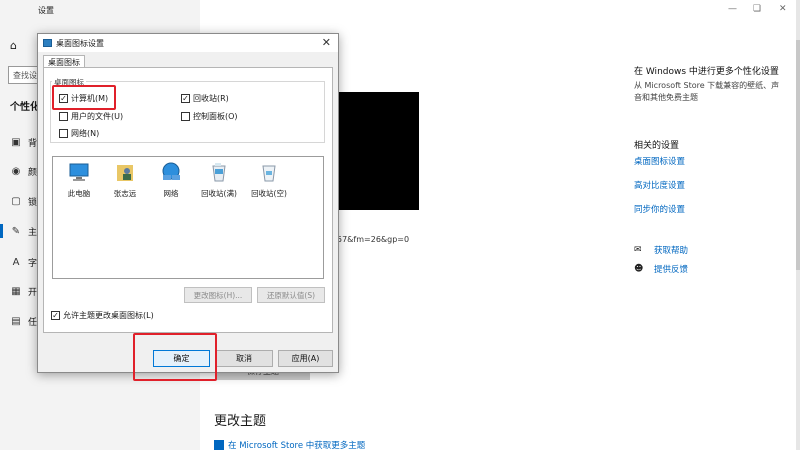 Image resolution: width=800 pixels, height=450 pixels. What do you see at coordinates (269, 193) in the screenshot?
I see `icon-label: 回收站(空)` at bounding box center [269, 193].